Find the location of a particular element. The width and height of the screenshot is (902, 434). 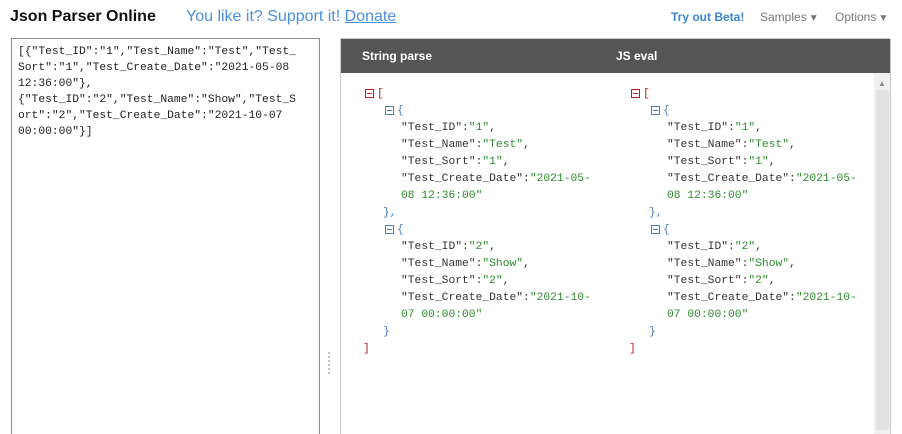

json-string-value: 07 00:00:00" is located at coordinates (442, 315).